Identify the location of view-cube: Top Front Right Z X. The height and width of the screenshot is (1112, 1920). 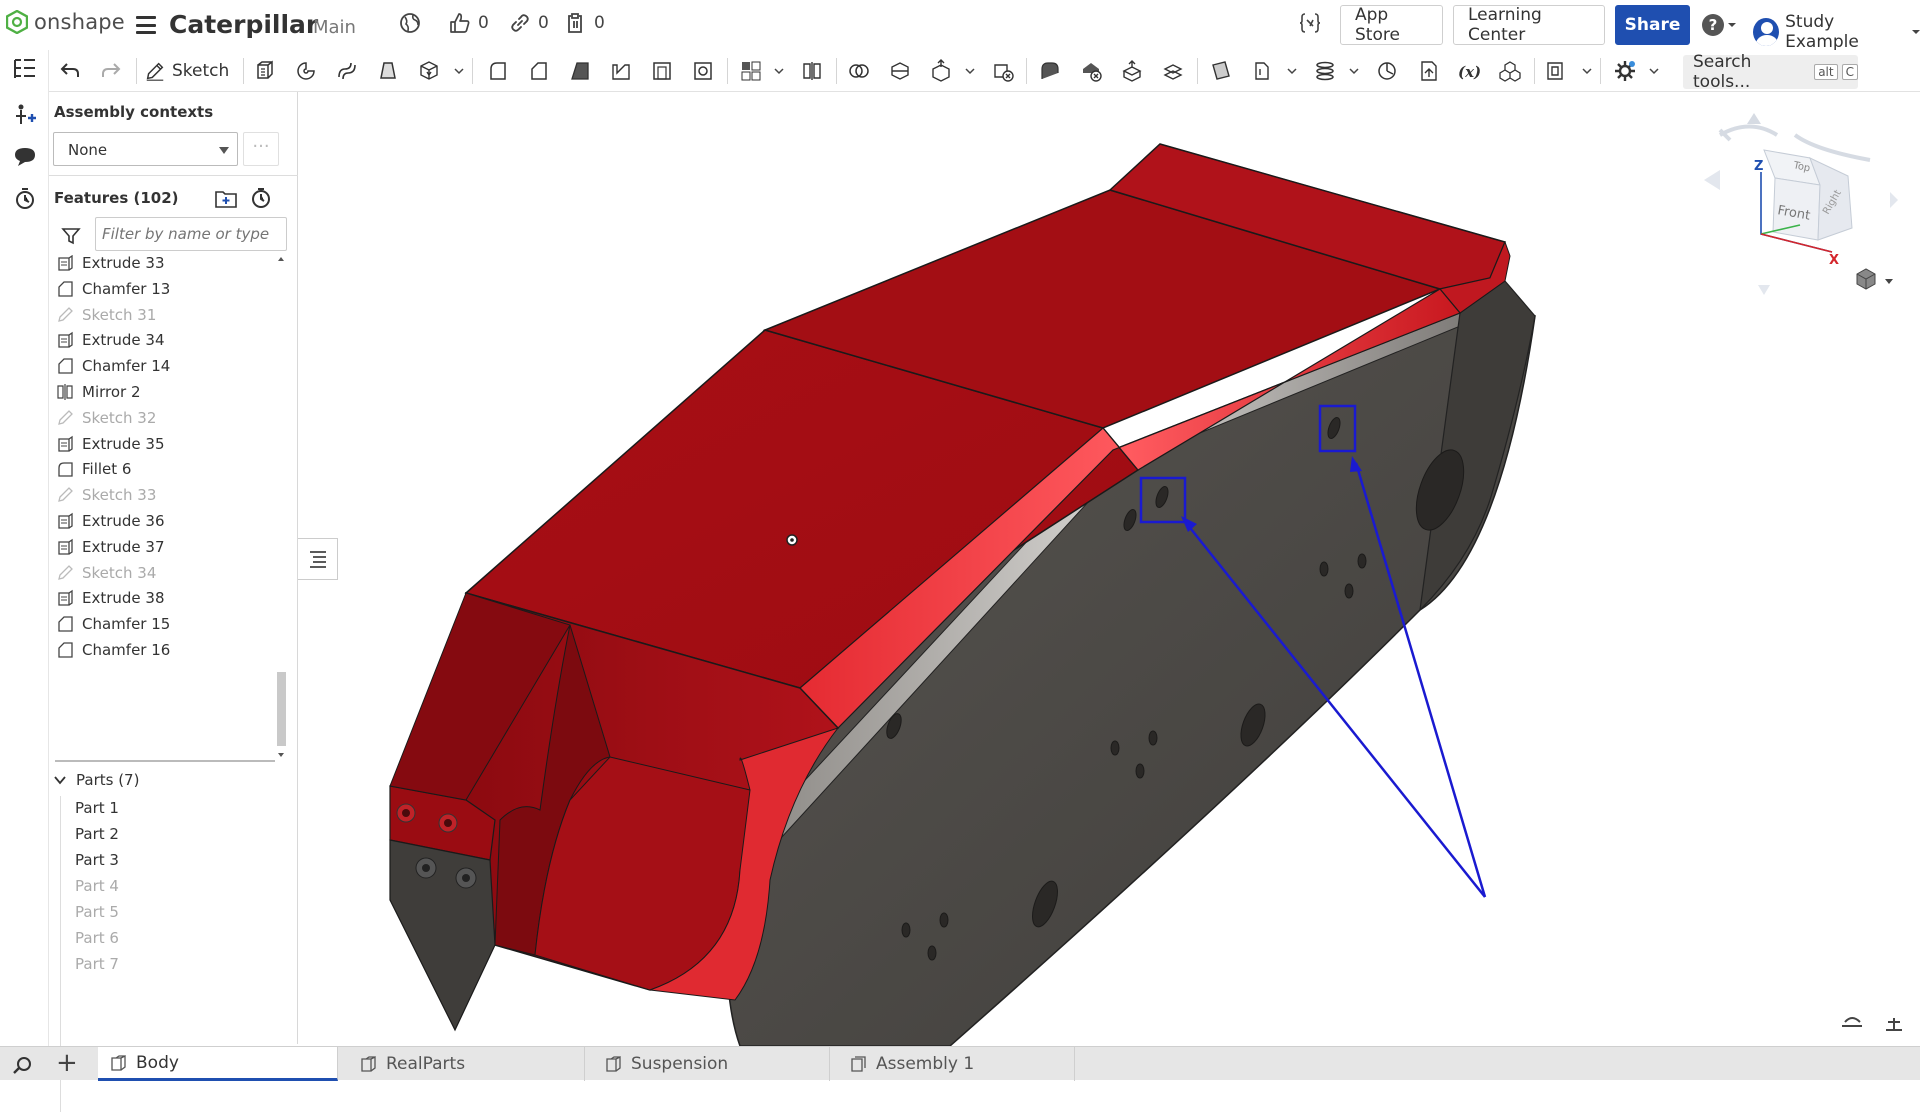
(1801, 204).